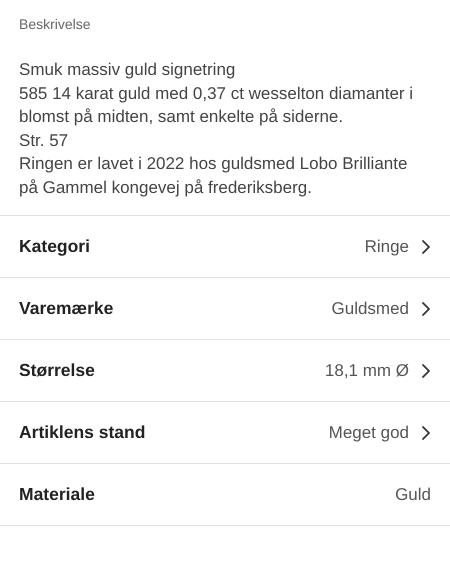 The height and width of the screenshot is (575, 450). I want to click on attribute-label: Kategori, so click(55, 246).